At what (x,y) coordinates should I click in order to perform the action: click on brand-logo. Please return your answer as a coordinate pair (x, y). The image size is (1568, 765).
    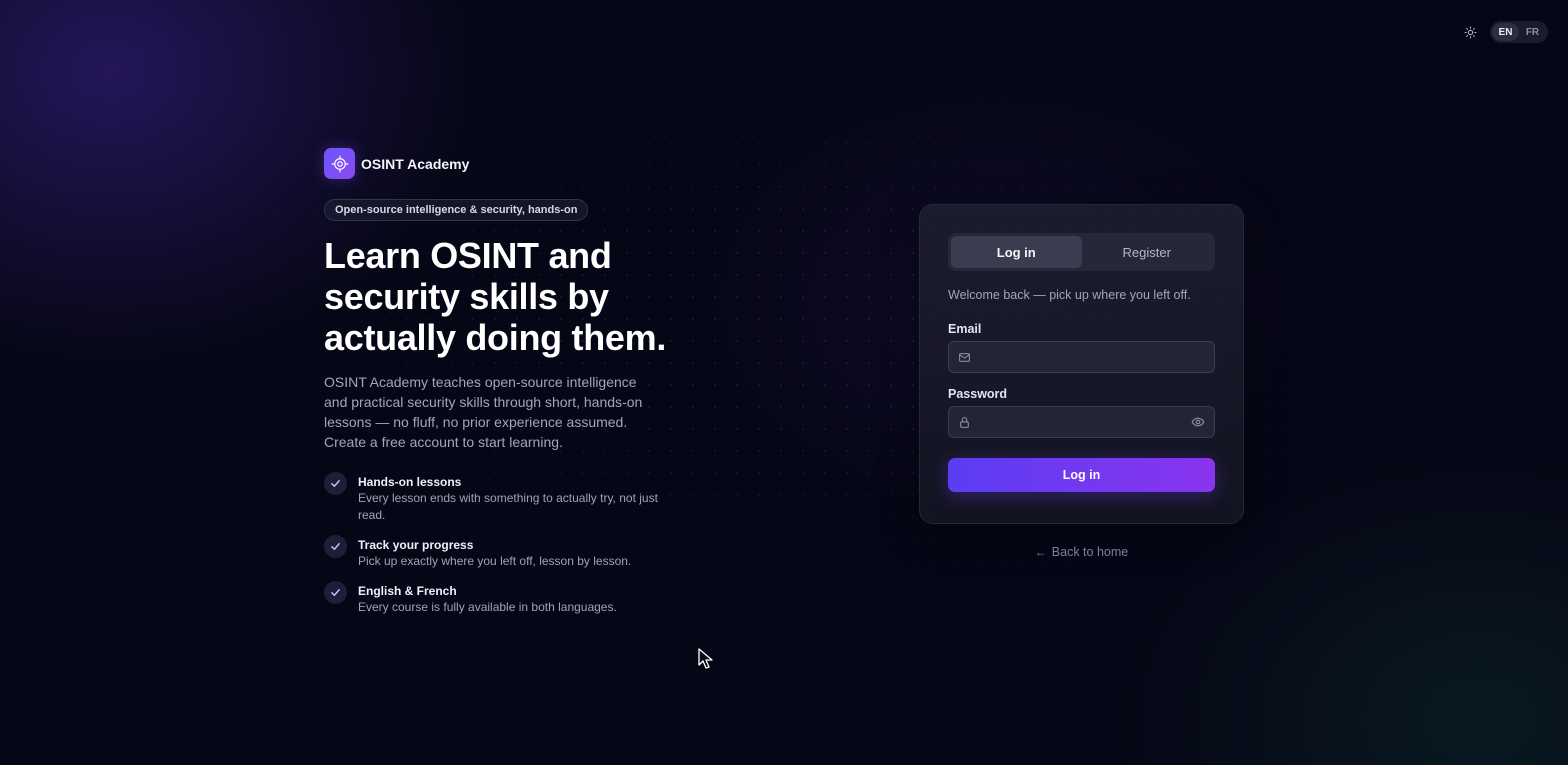
    Looking at the image, I should click on (339, 163).